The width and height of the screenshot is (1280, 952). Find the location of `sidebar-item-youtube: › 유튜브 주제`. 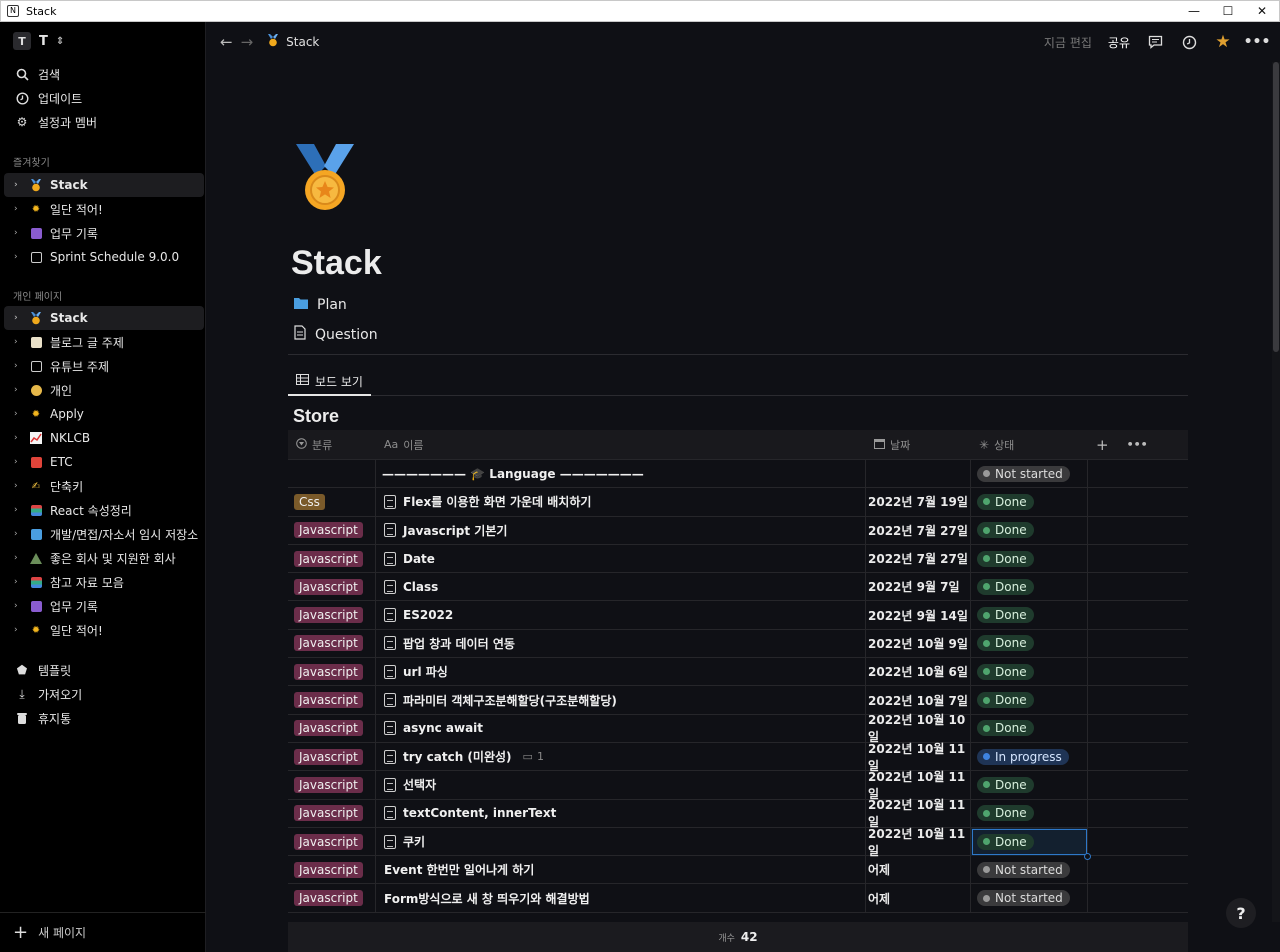

sidebar-item-youtube: › 유튜브 주제 is located at coordinates (104, 366).